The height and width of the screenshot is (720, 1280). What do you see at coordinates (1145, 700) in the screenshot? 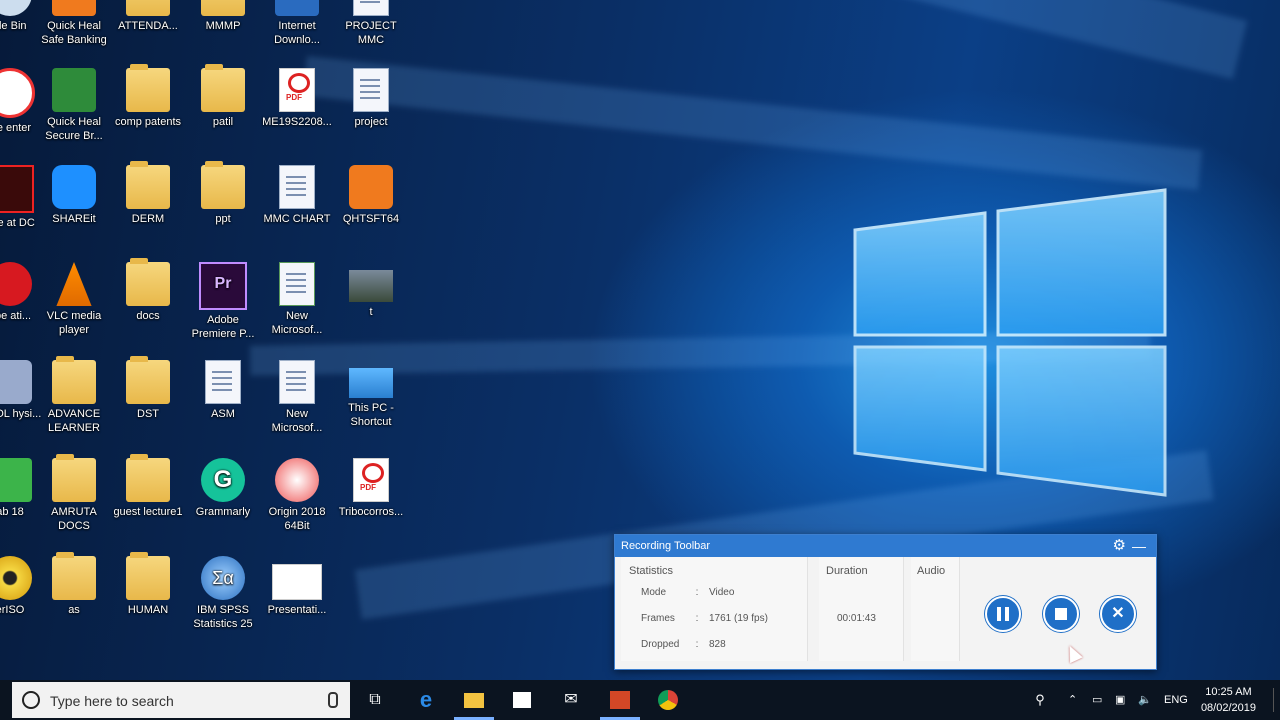
I see `volume-icon: 🔈` at bounding box center [1145, 700].